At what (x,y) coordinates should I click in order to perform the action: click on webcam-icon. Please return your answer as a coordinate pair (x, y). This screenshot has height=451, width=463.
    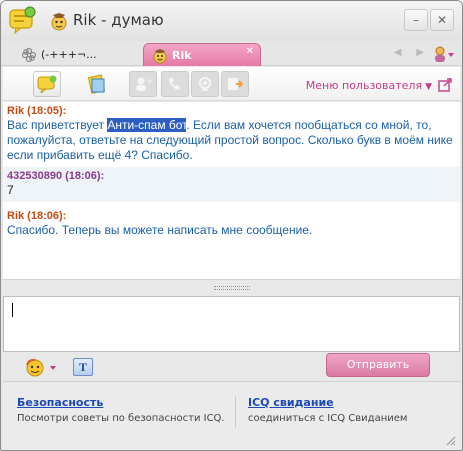
    Looking at the image, I should click on (205, 84).